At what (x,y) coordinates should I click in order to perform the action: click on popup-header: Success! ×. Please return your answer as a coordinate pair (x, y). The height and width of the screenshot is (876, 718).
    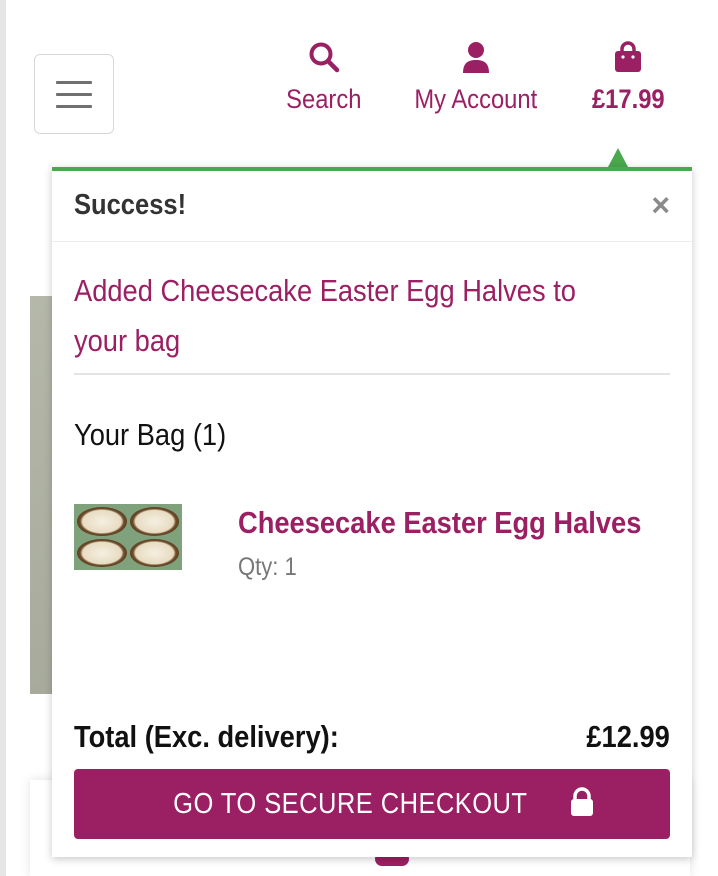
    Looking at the image, I should click on (372, 206).